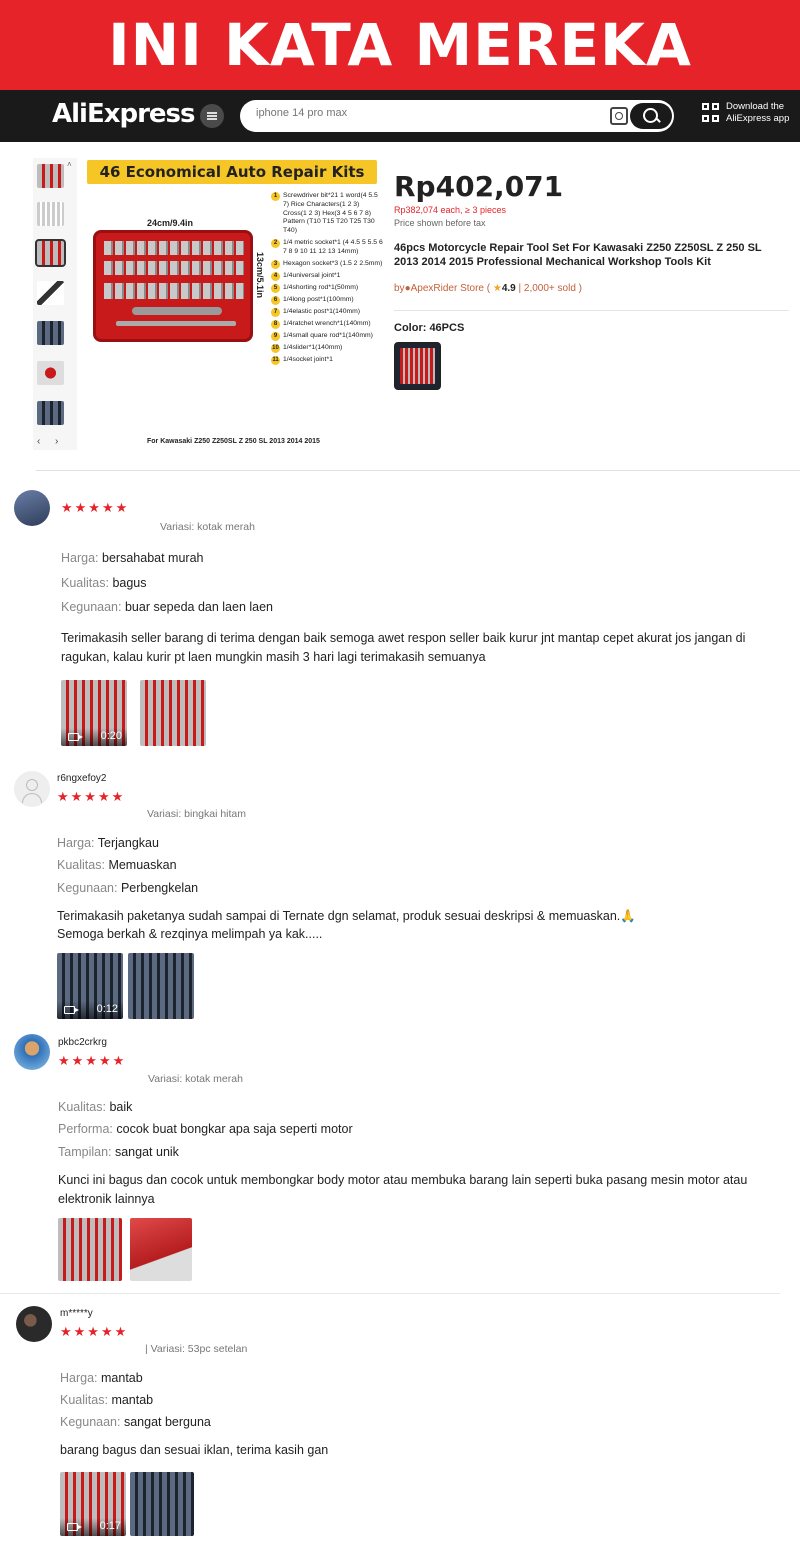  Describe the element at coordinates (327, 264) in the screenshot. I see `part-item: 3 Hexagon socket*3 (1.5 2 2.5mm)` at that location.